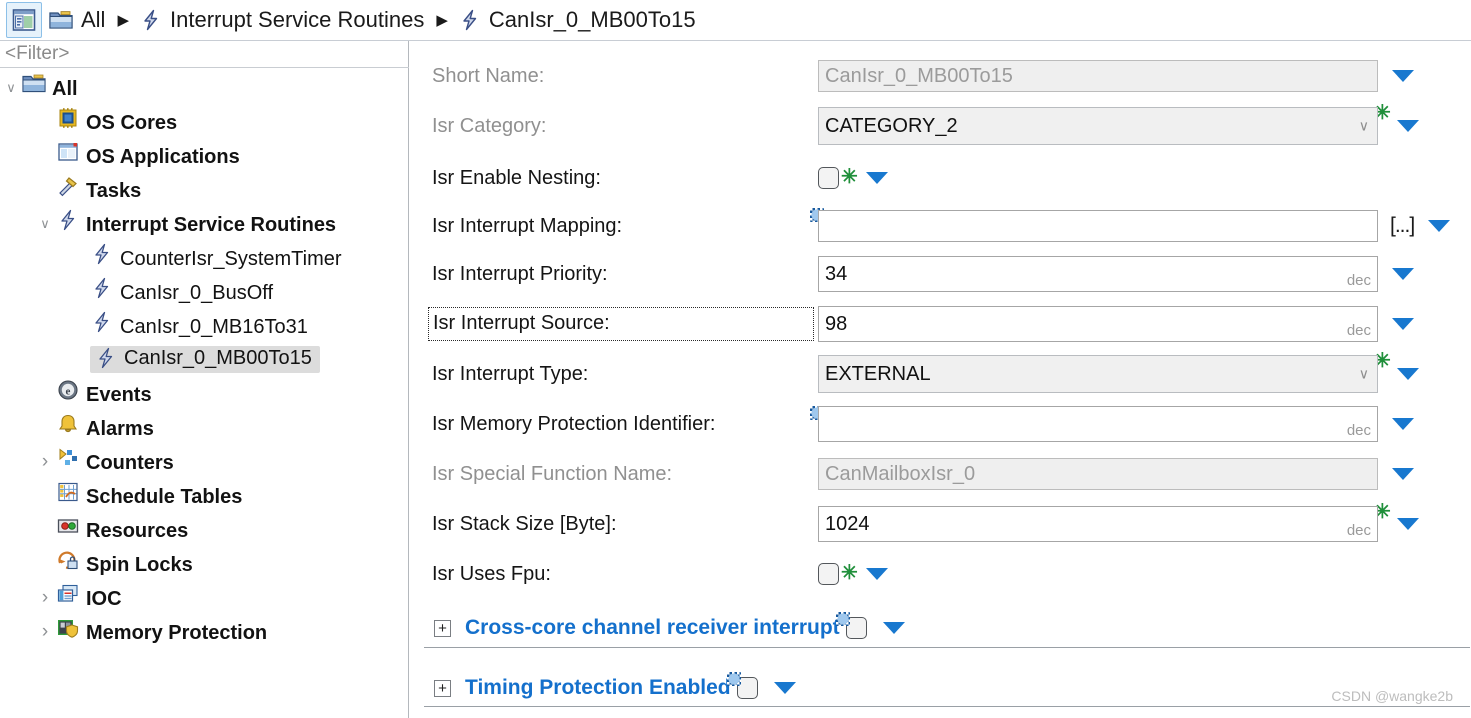 This screenshot has height=718, width=1471. What do you see at coordinates (68, 596) in the screenshot?
I see `ioc-icon` at bounding box center [68, 596].